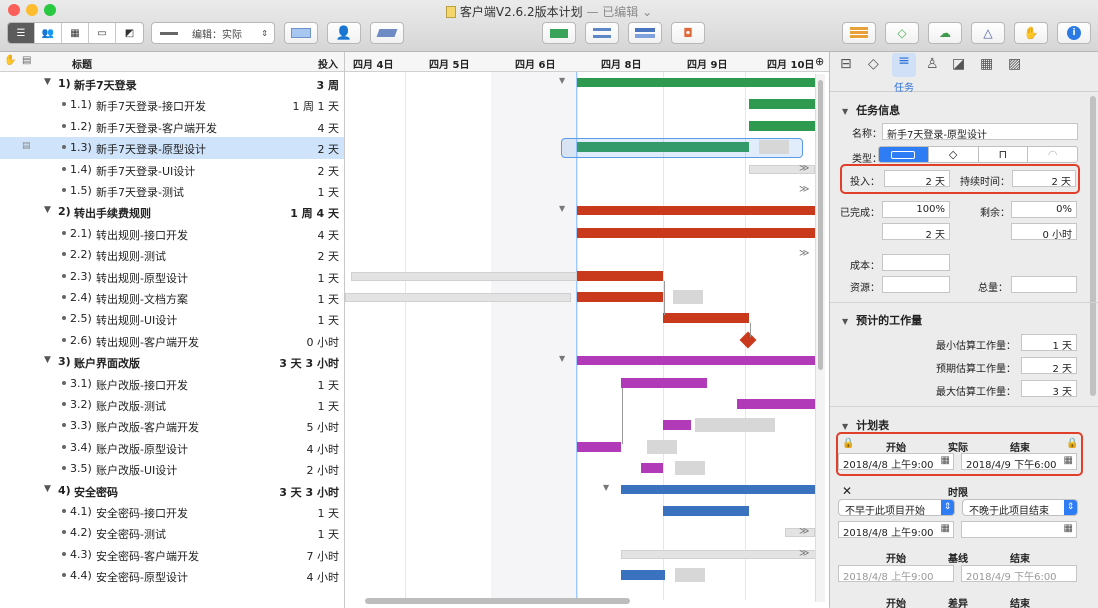 The image size is (1098, 608). What do you see at coordinates (145, 171) in the screenshot?
I see `task-title-text: 新手7天登录-UI设计` at bounding box center [145, 171].